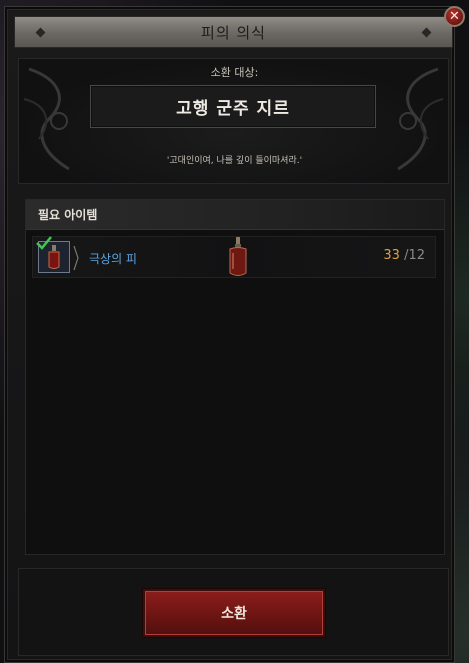 The height and width of the screenshot is (663, 469). I want to click on title-bar: 피의 의식, so click(233, 32).